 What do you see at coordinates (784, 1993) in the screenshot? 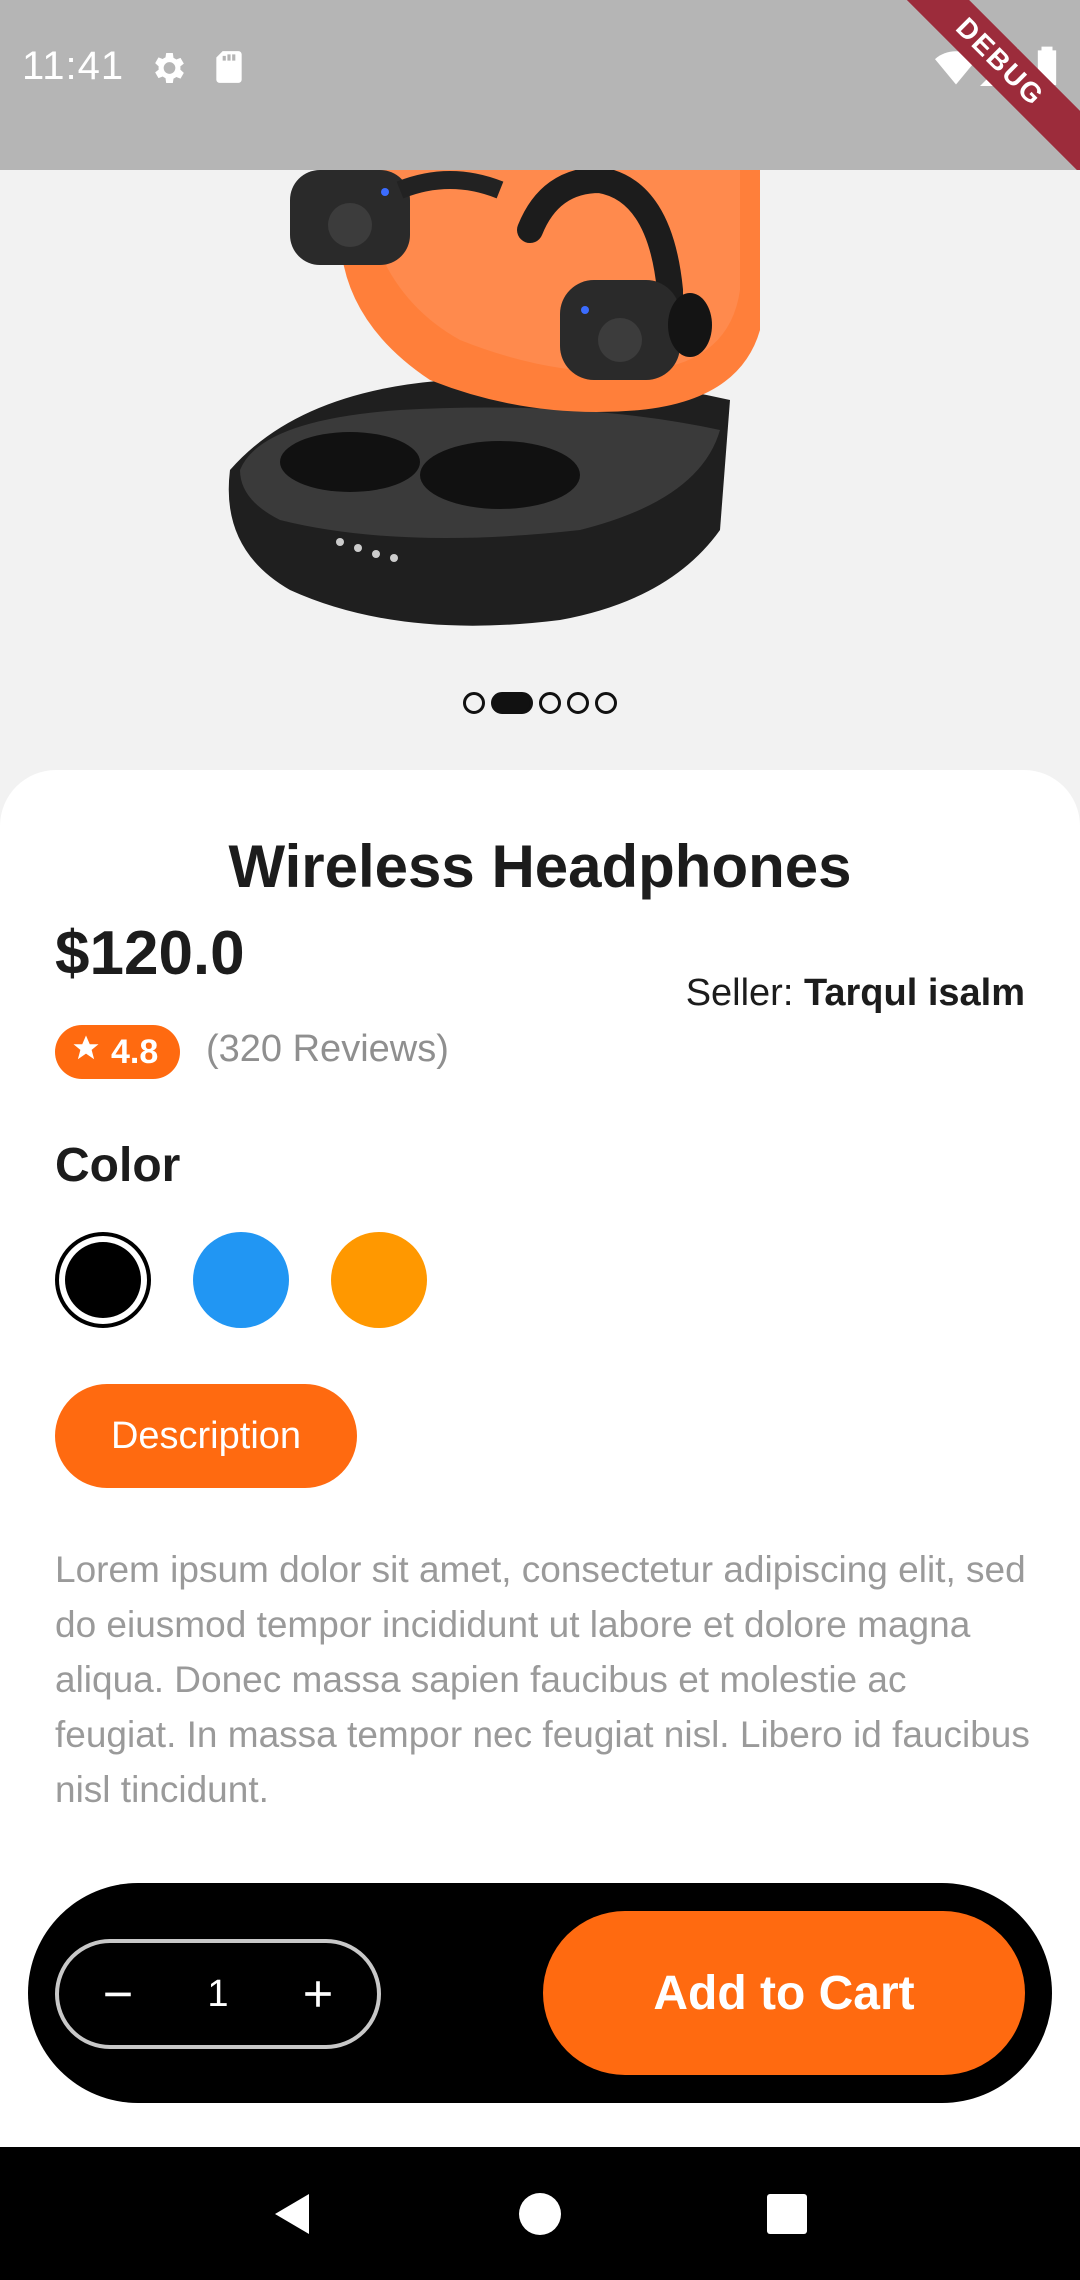
I see `add-to-cart-button: Add to Cart` at bounding box center [784, 1993].